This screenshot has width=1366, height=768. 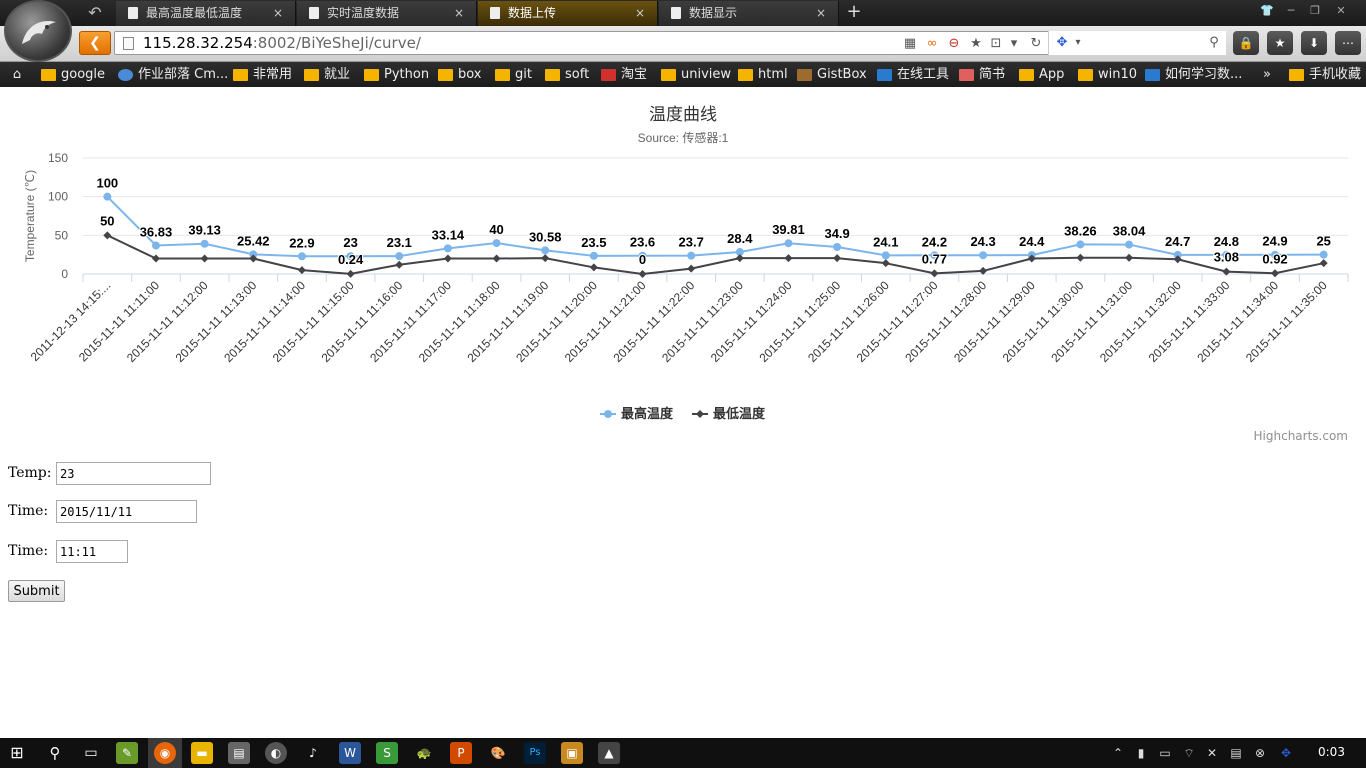 What do you see at coordinates (38, 31) in the screenshot?
I see `browser-logo` at bounding box center [38, 31].